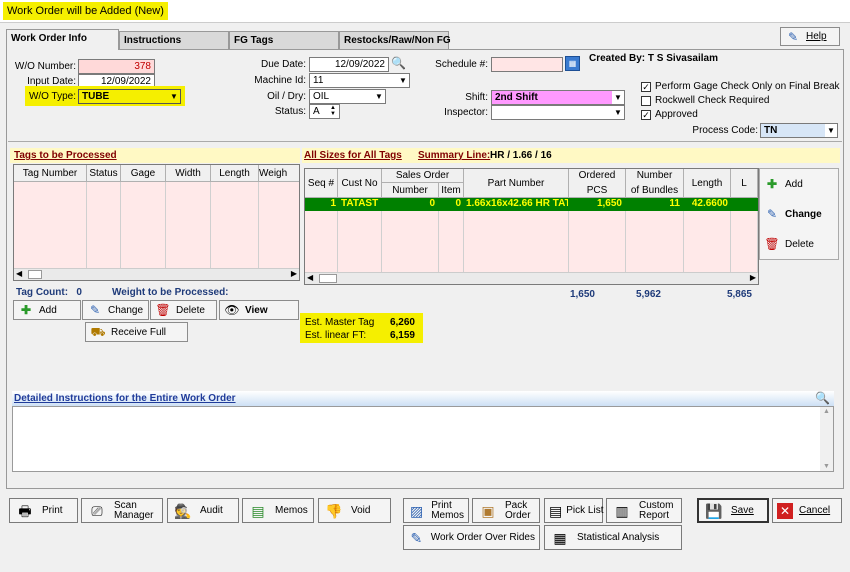 This screenshot has height=572, width=850. I want to click on schedule-field, so click(527, 64).